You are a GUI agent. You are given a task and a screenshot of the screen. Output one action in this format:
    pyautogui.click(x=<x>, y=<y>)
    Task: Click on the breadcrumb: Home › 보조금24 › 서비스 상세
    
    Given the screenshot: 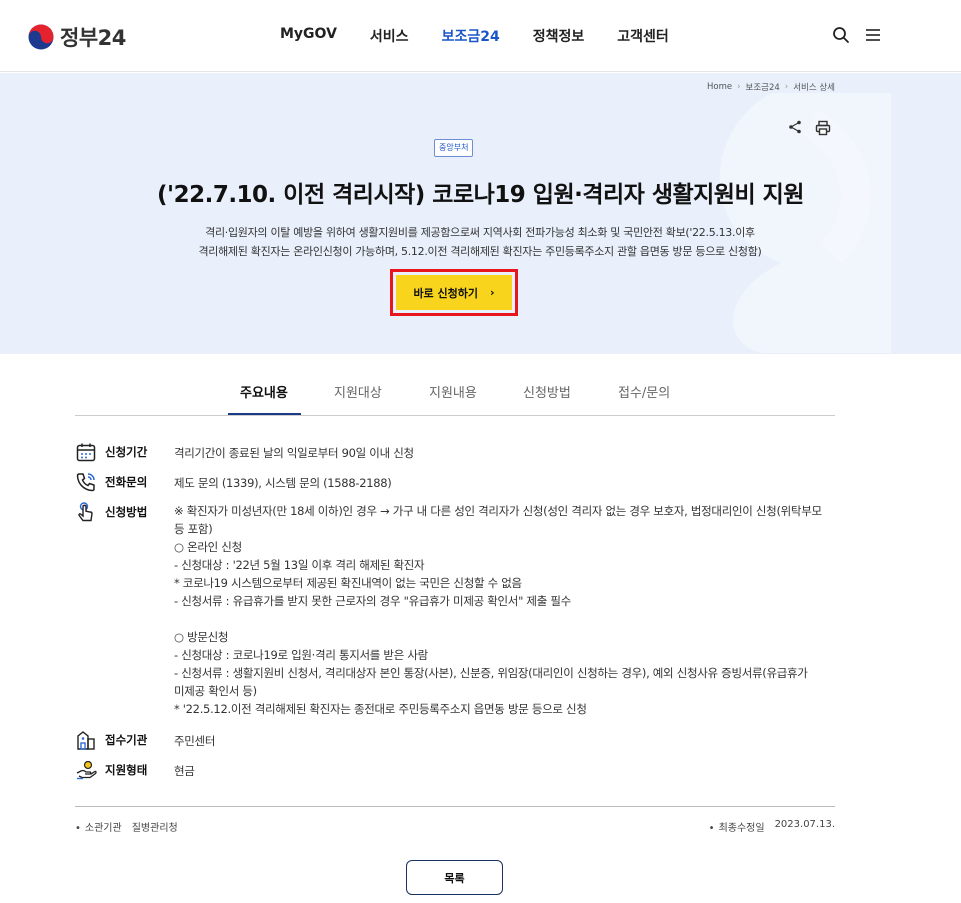 What is the action you would take?
    pyautogui.click(x=771, y=87)
    